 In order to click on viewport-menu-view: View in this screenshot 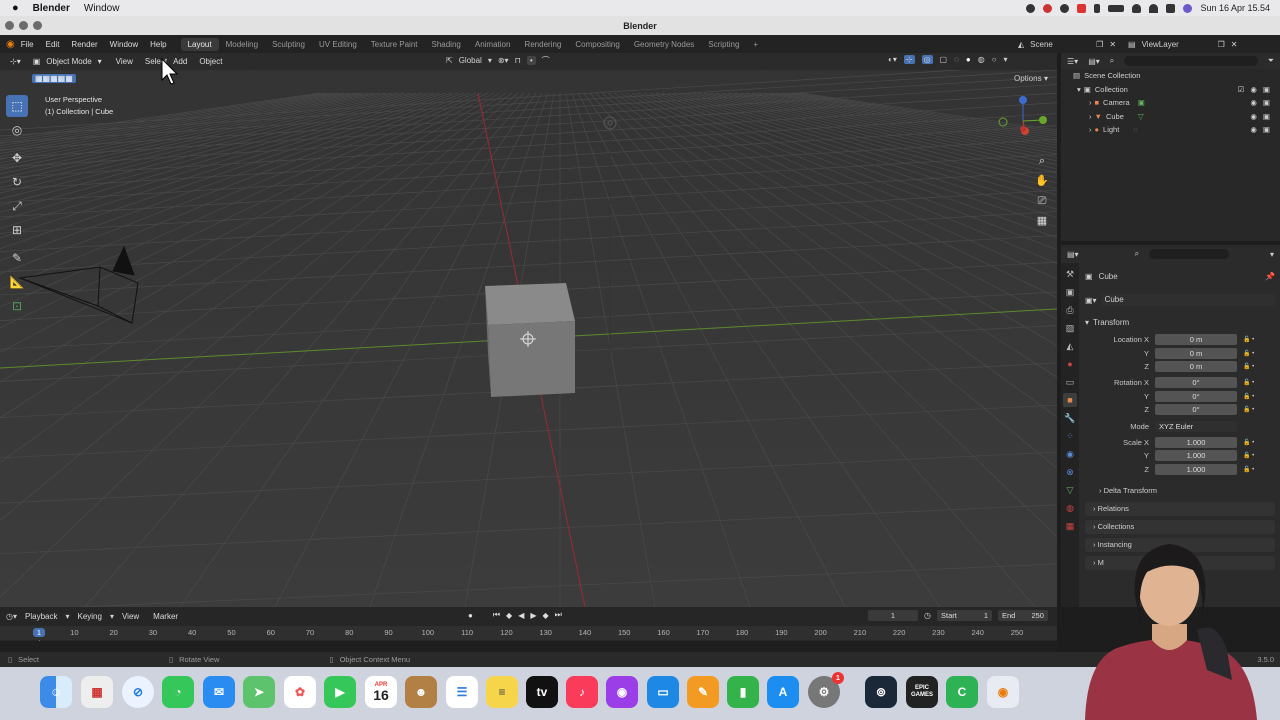, I will do `click(124, 61)`.